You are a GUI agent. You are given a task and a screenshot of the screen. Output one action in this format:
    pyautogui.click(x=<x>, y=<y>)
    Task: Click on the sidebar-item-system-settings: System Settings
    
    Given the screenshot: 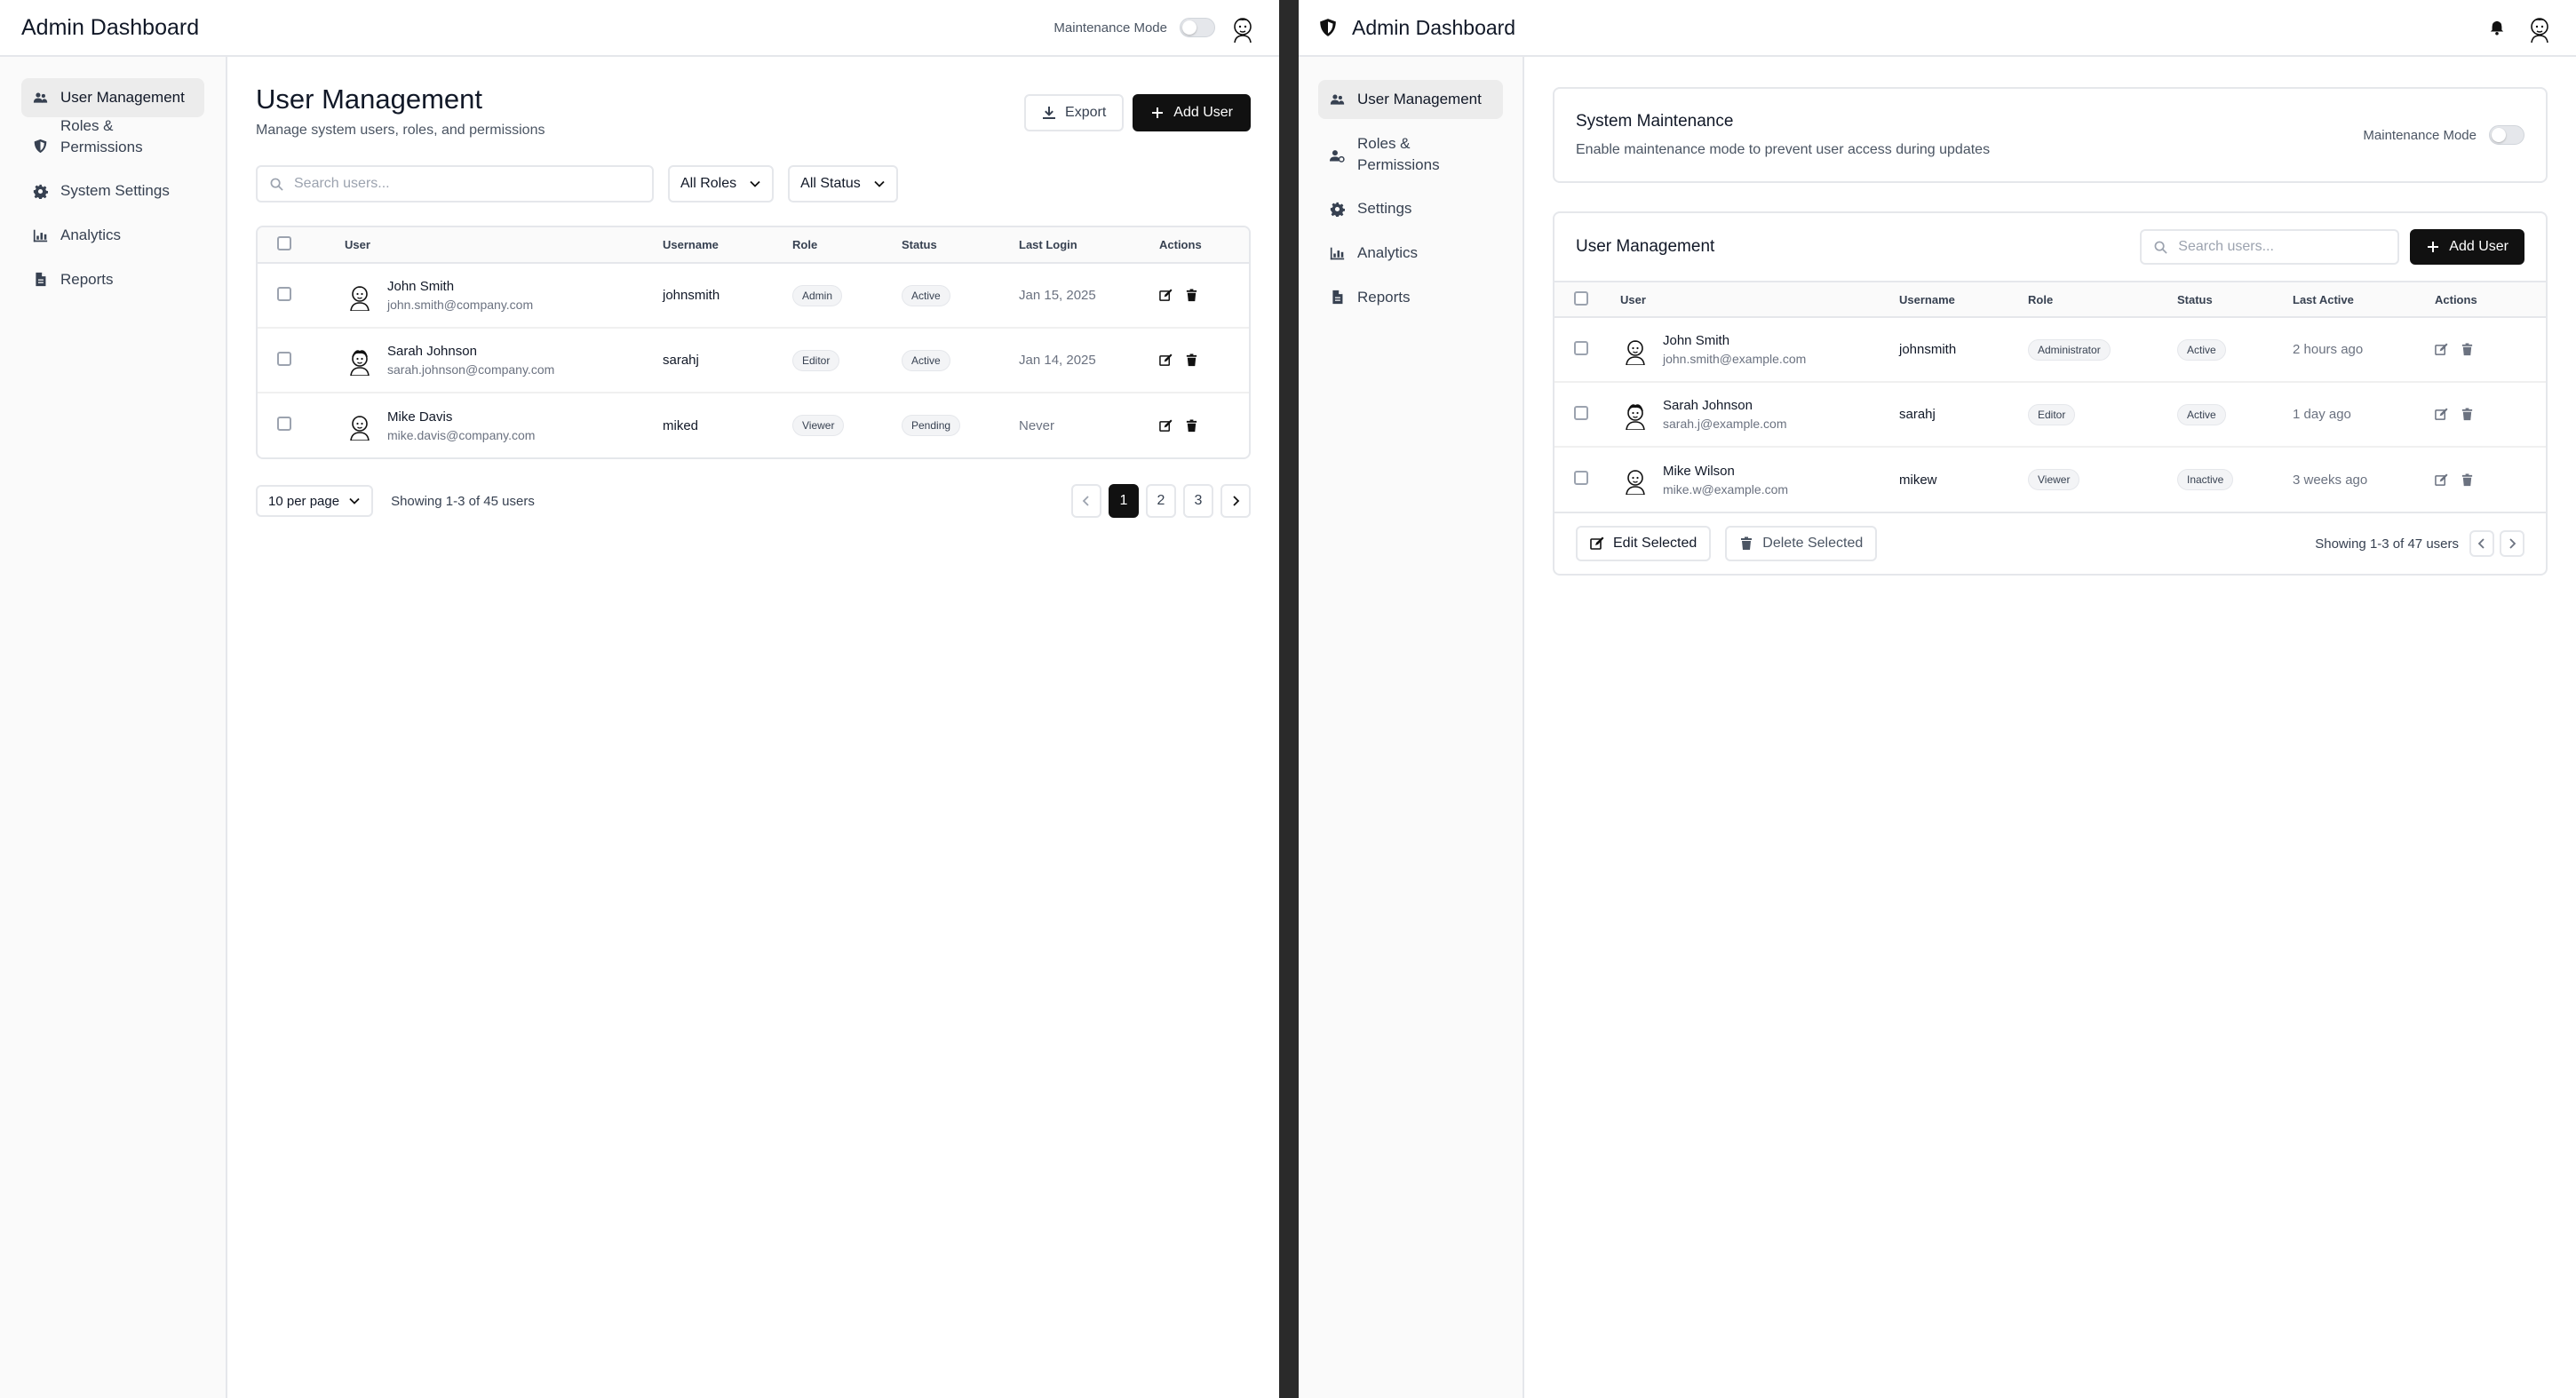 What is the action you would take?
    pyautogui.click(x=112, y=190)
    